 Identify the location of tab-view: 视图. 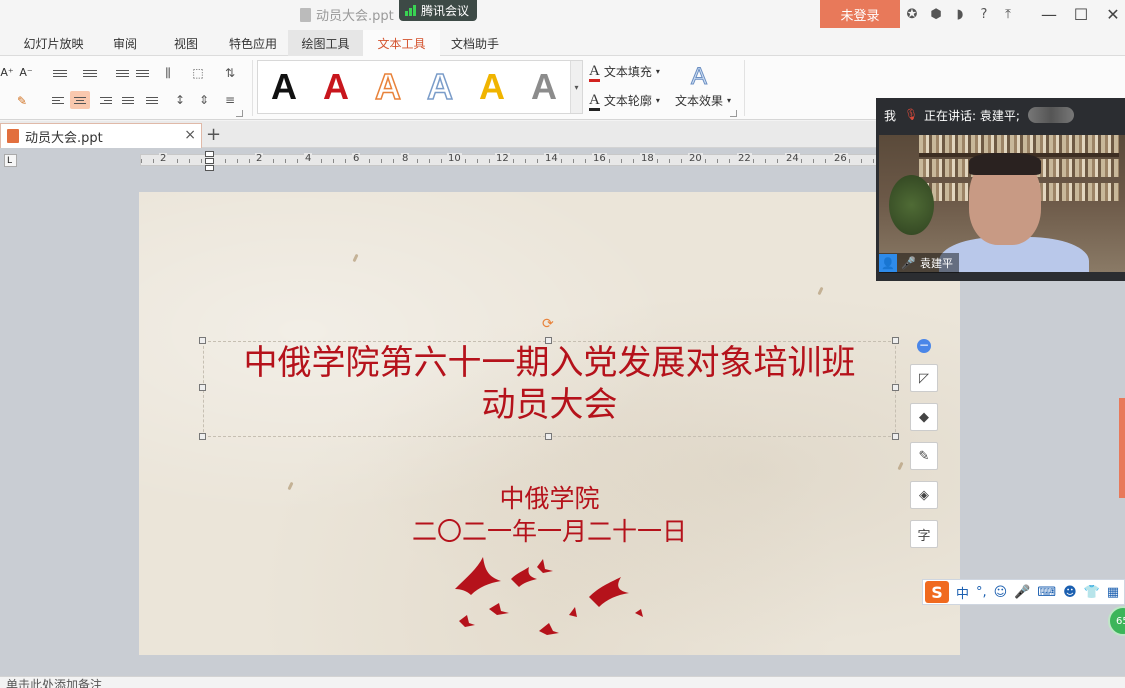
(186, 43).